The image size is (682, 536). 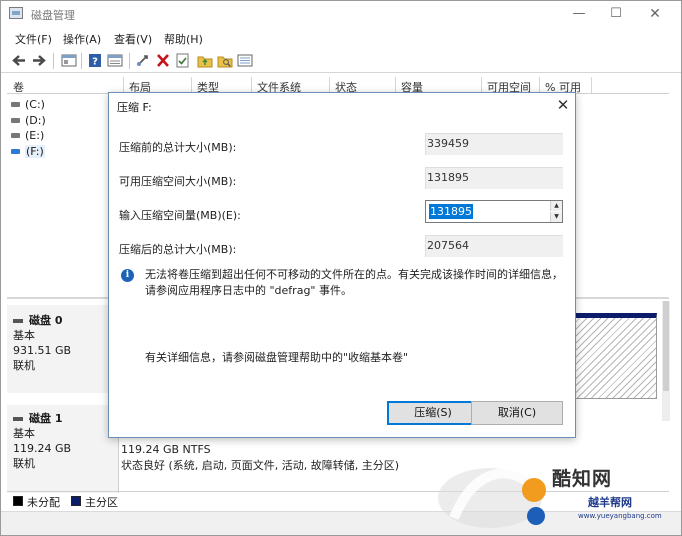 What do you see at coordinates (166, 449) in the screenshot?
I see `partition-f-size: 119.24 GB NTFS` at bounding box center [166, 449].